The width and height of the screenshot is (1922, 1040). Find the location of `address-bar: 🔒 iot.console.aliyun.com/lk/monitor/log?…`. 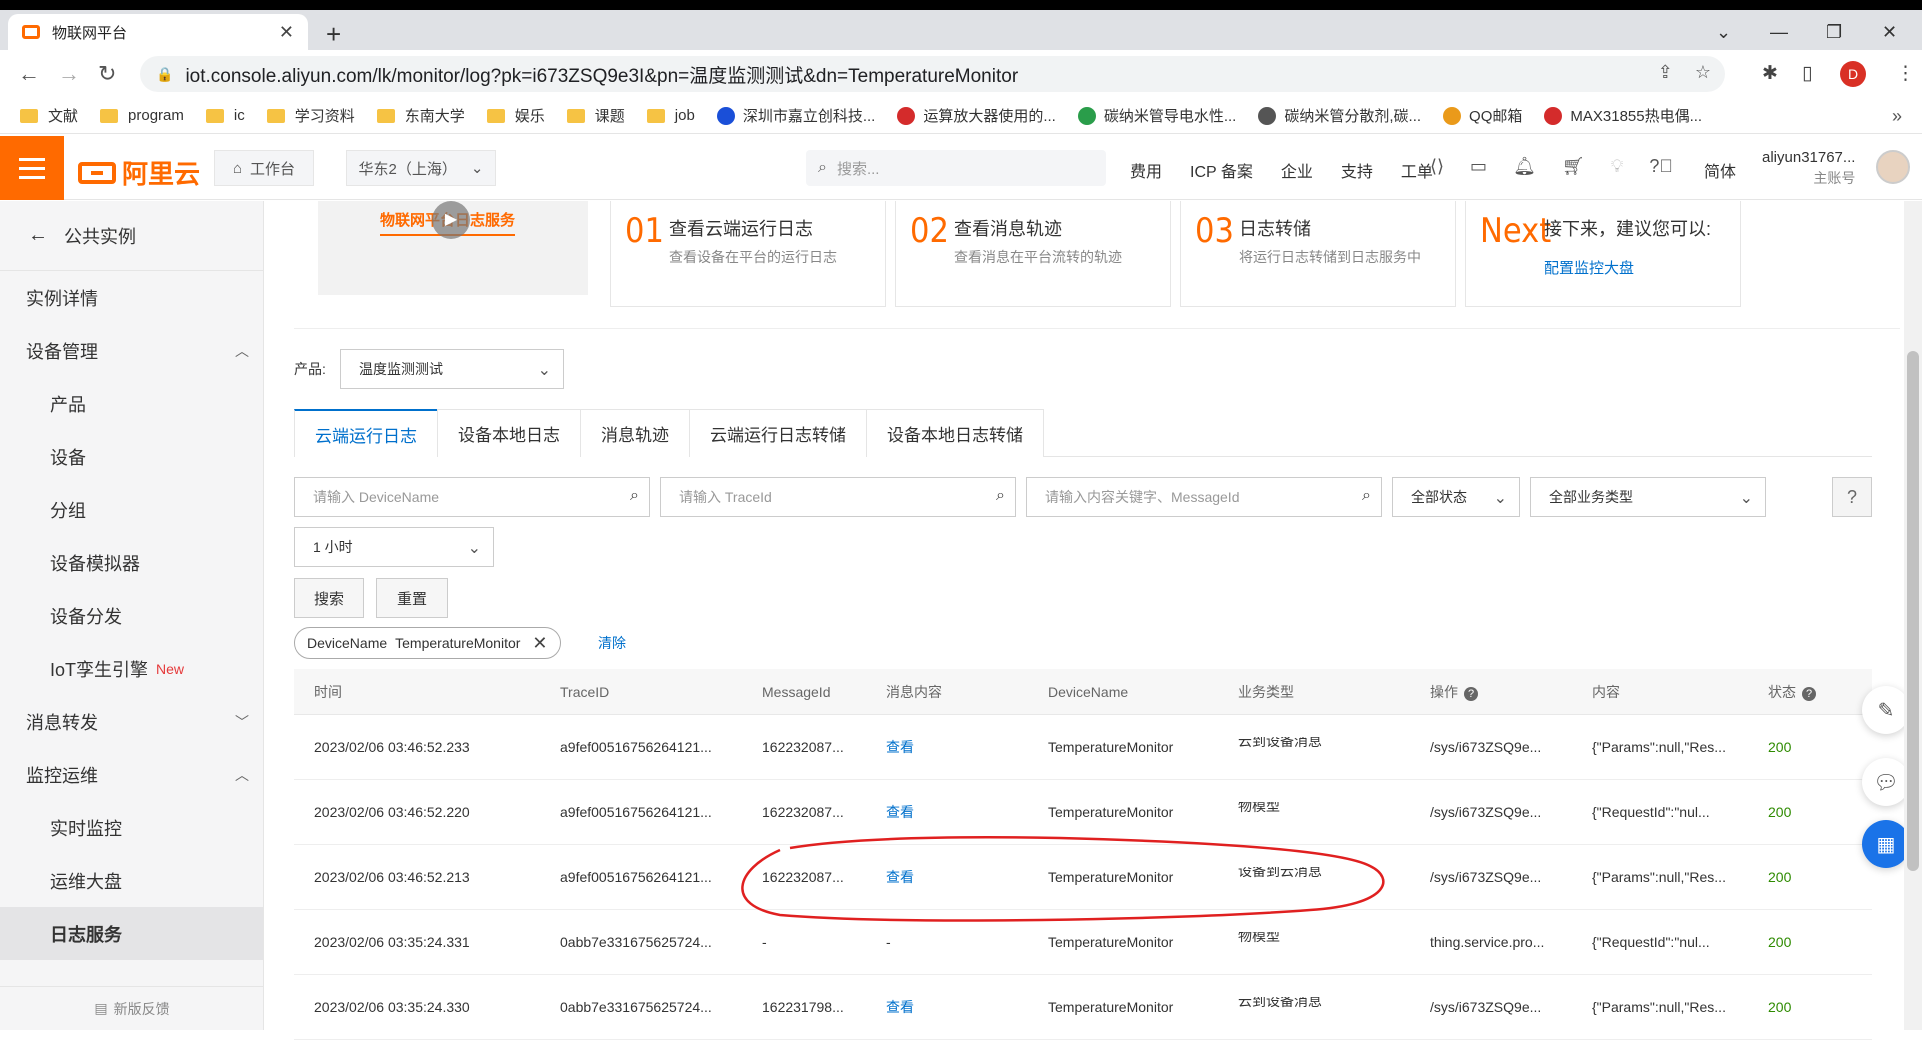

address-bar: 🔒 iot.console.aliyun.com/lk/monitor/log?… is located at coordinates (932, 74).